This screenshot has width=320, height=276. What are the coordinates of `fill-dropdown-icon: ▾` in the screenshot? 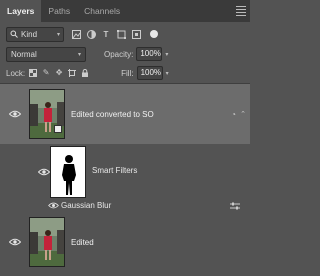 It's located at (167, 73).